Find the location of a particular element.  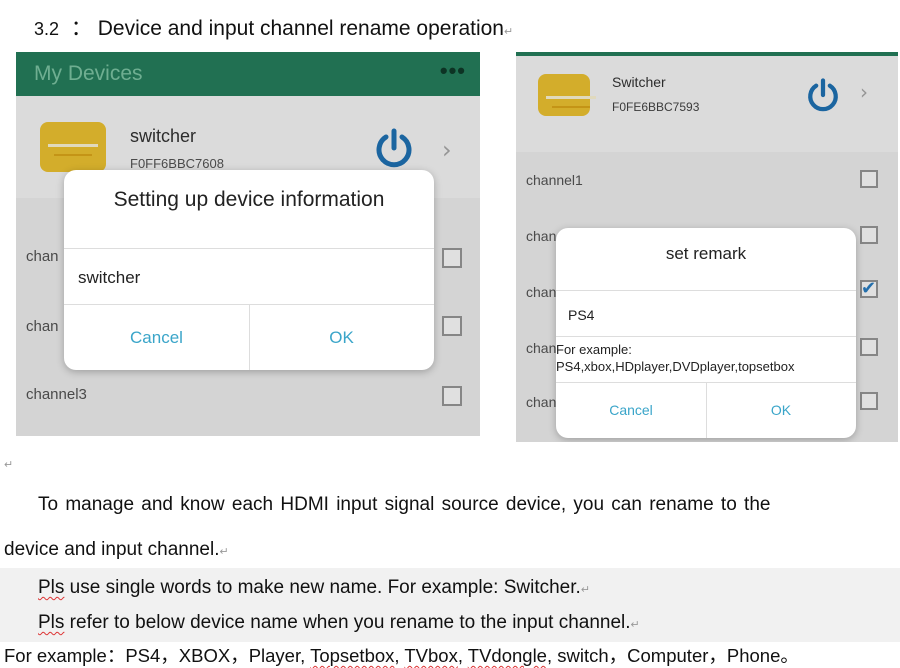

example-word: TVbox is located at coordinates (431, 655).